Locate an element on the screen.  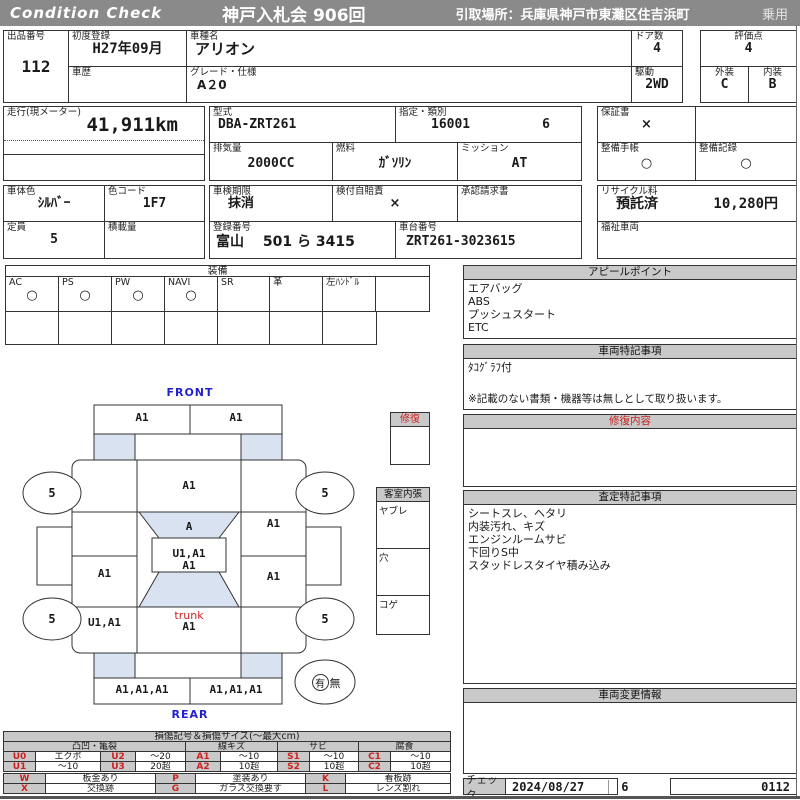
equipment-pw: PW ○ is located at coordinates (138, 294).